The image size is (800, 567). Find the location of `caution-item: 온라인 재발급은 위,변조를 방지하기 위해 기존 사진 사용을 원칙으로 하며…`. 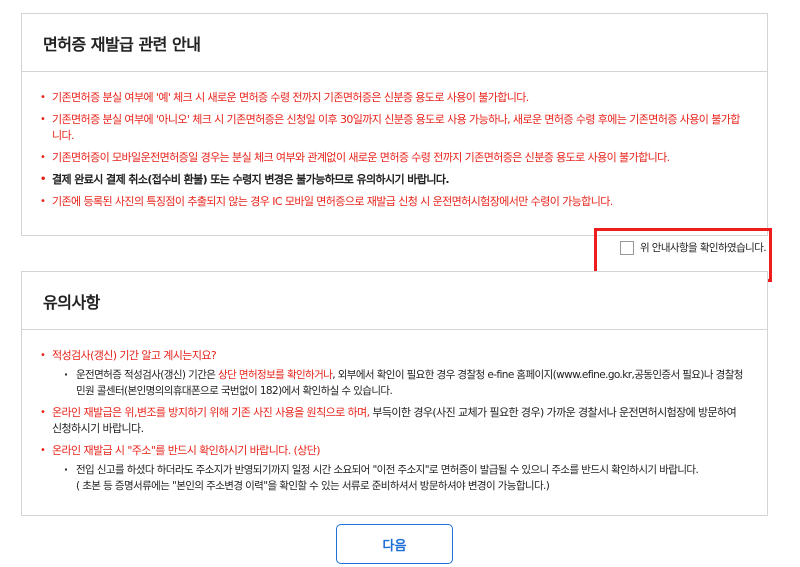

caution-item: 온라인 재발급은 위,변조를 방지하기 위해 기존 사진 사용을 원칙으로 하며… is located at coordinates (392, 421).